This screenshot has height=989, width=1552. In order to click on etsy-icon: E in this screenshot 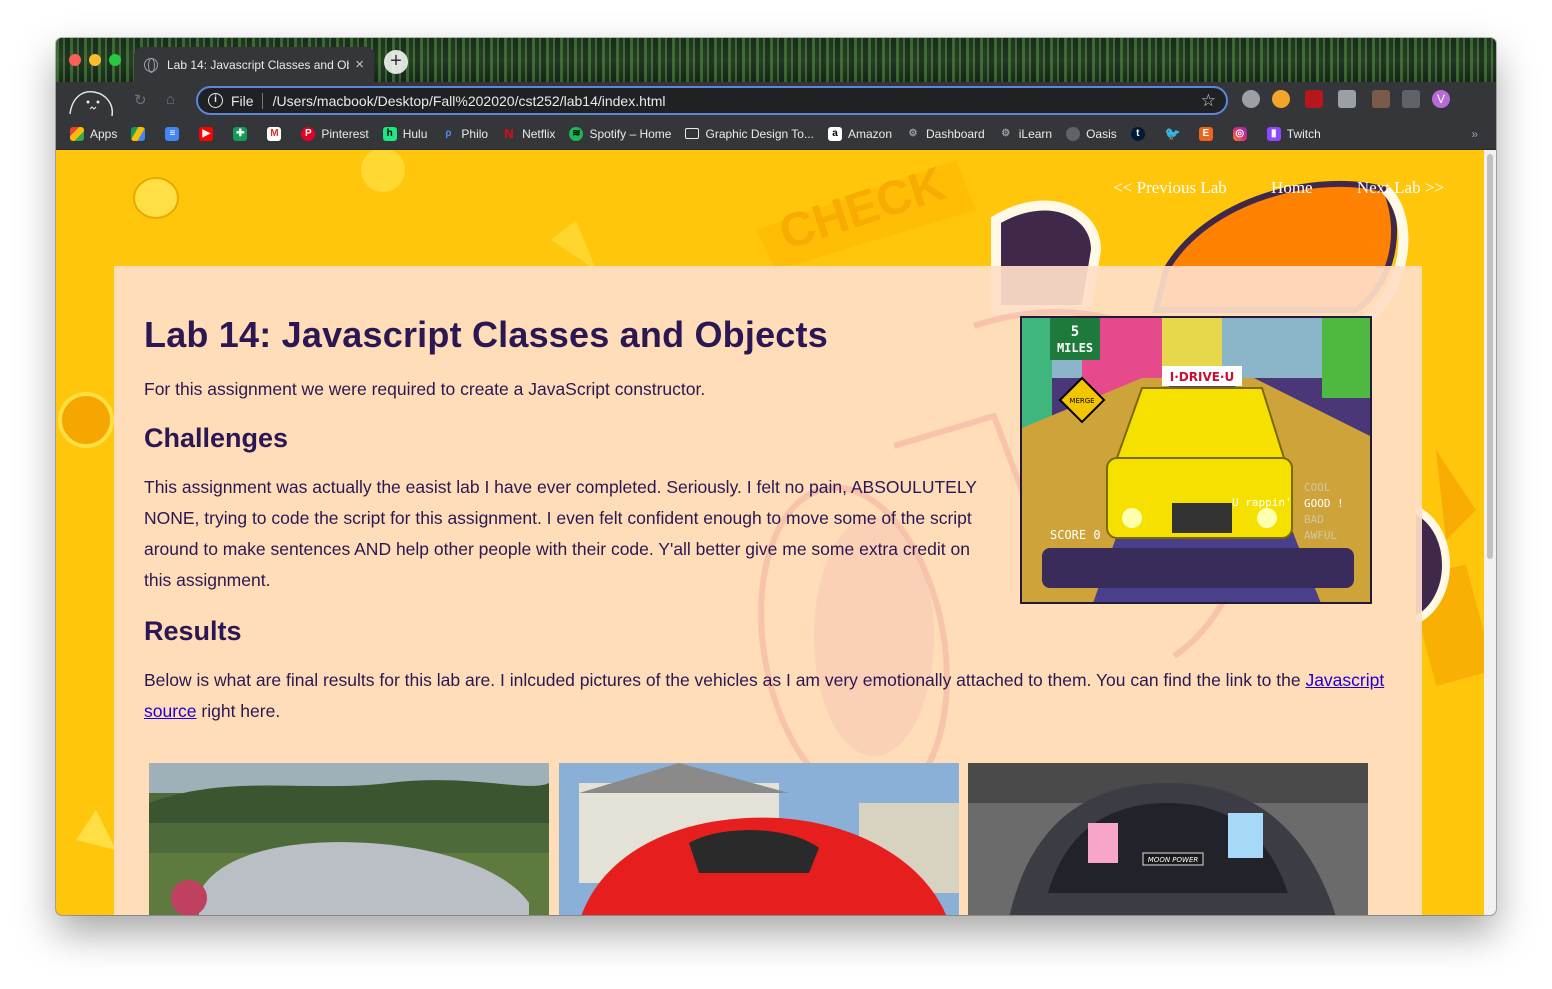, I will do `click(1205, 133)`.